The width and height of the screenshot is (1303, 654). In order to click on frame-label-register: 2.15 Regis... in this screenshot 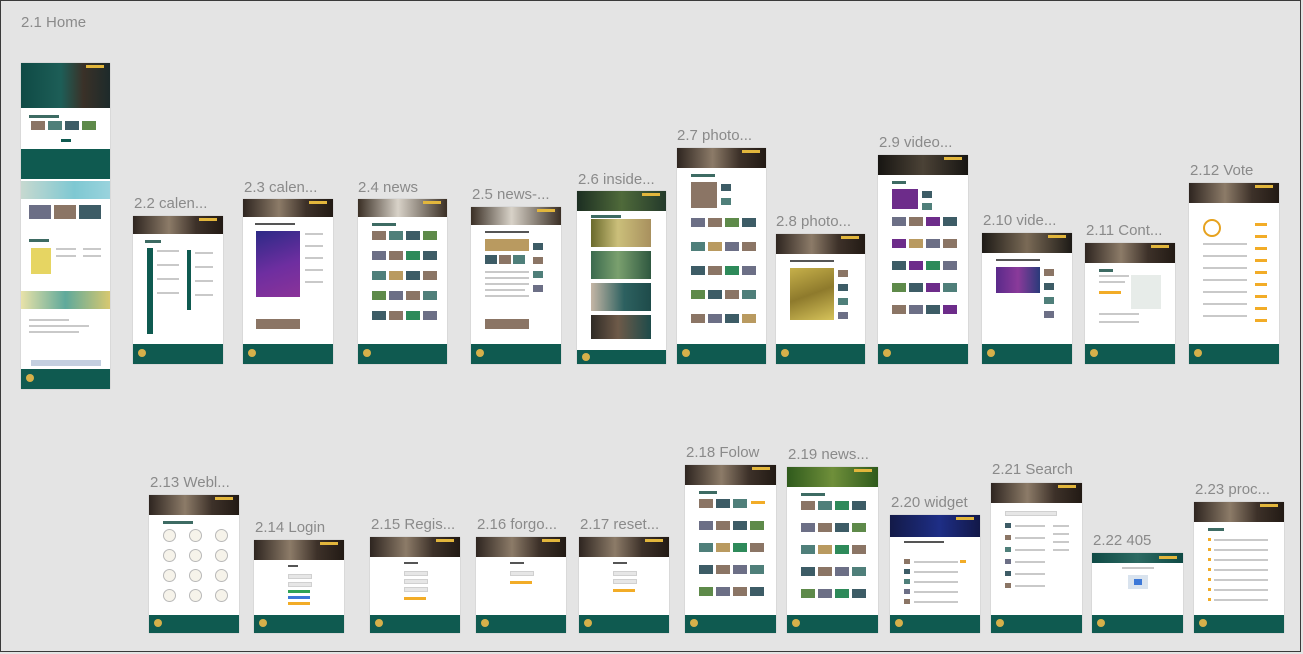, I will do `click(413, 524)`.